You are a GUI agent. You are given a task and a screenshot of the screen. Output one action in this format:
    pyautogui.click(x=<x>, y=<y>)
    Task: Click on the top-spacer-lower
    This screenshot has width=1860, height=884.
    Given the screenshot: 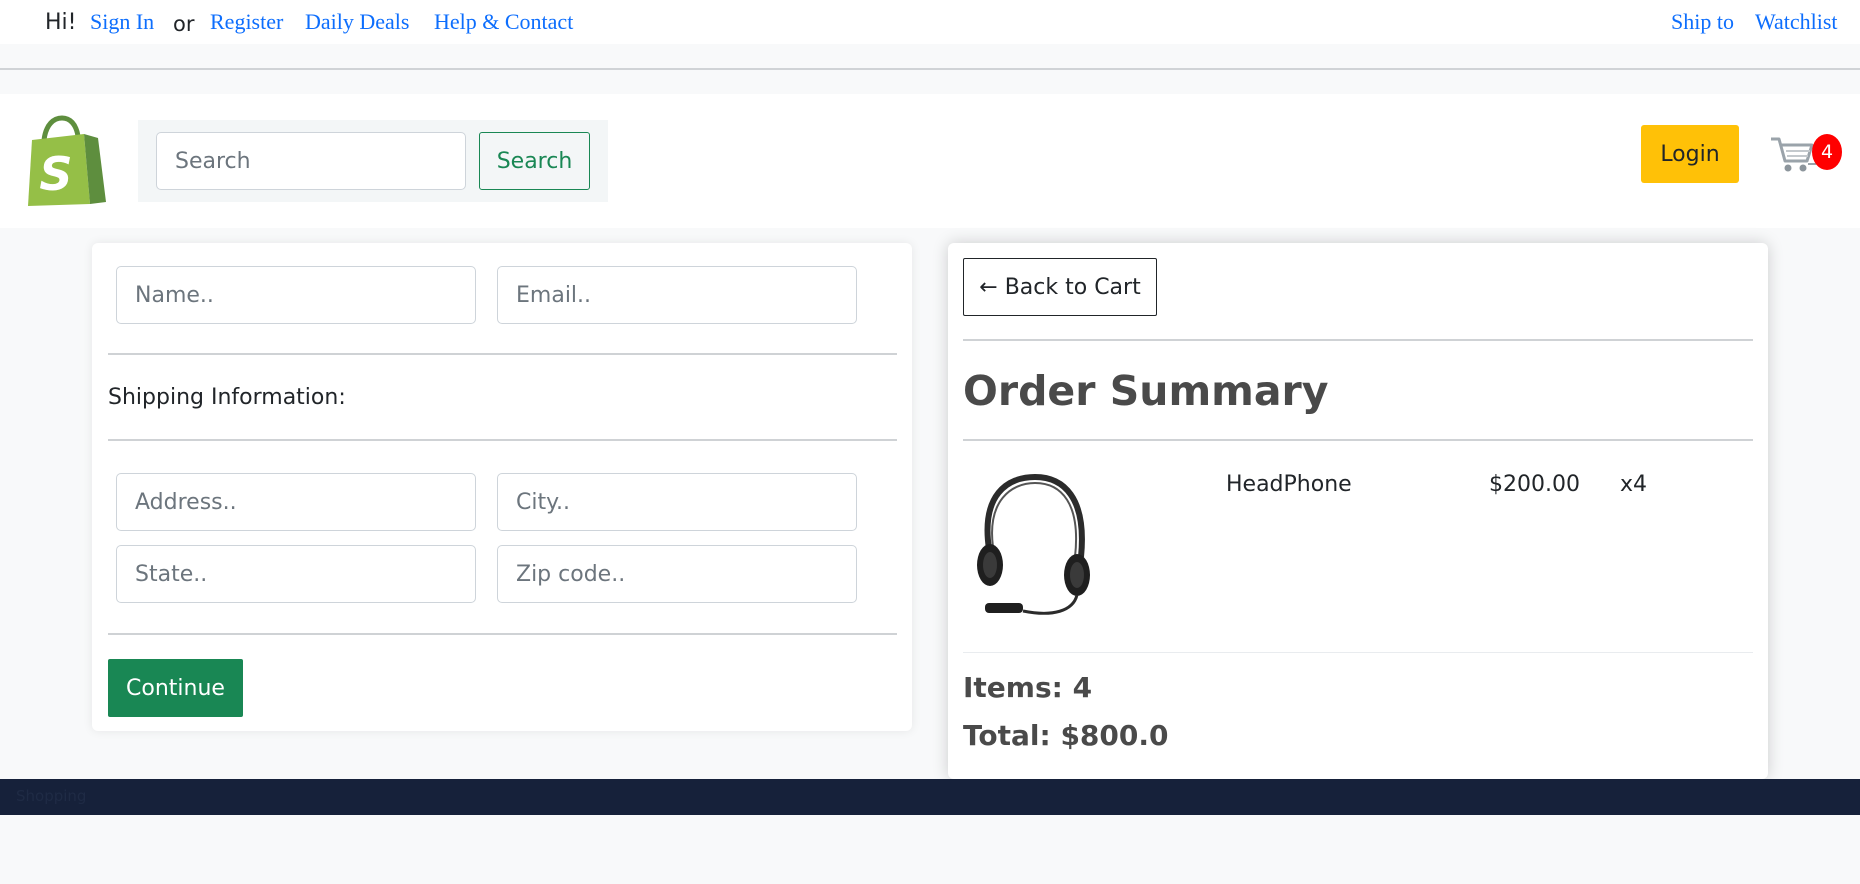 What is the action you would take?
    pyautogui.click(x=930, y=82)
    